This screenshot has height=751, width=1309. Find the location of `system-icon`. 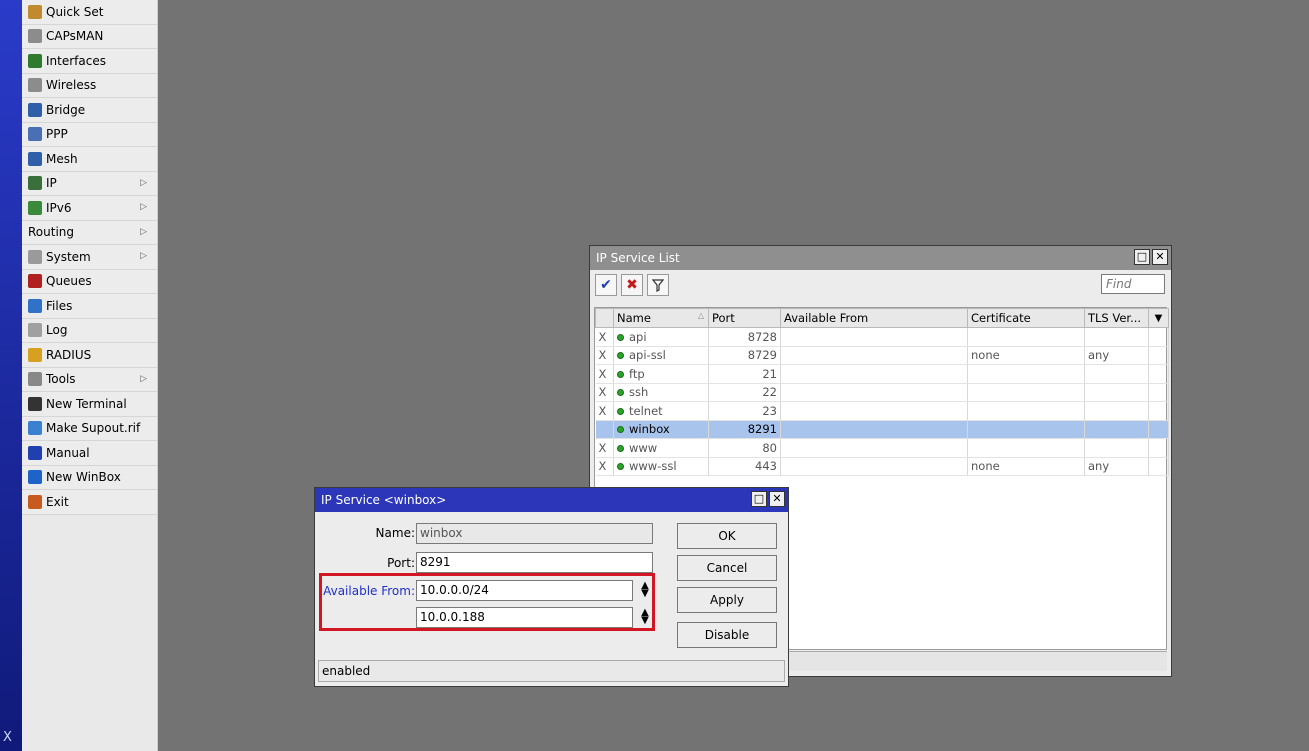

system-icon is located at coordinates (35, 256).